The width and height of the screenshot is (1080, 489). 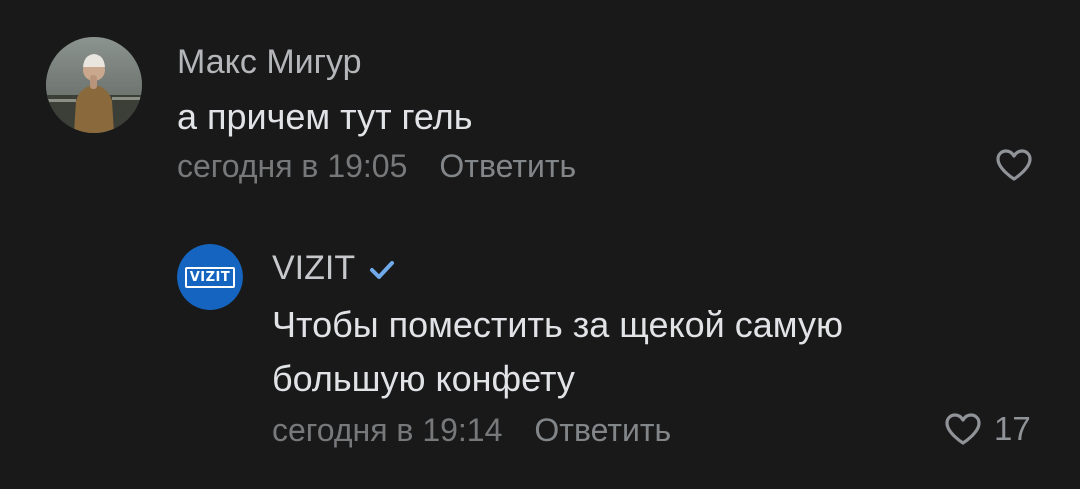 What do you see at coordinates (987, 429) in the screenshot?
I see `like-button: 17` at bounding box center [987, 429].